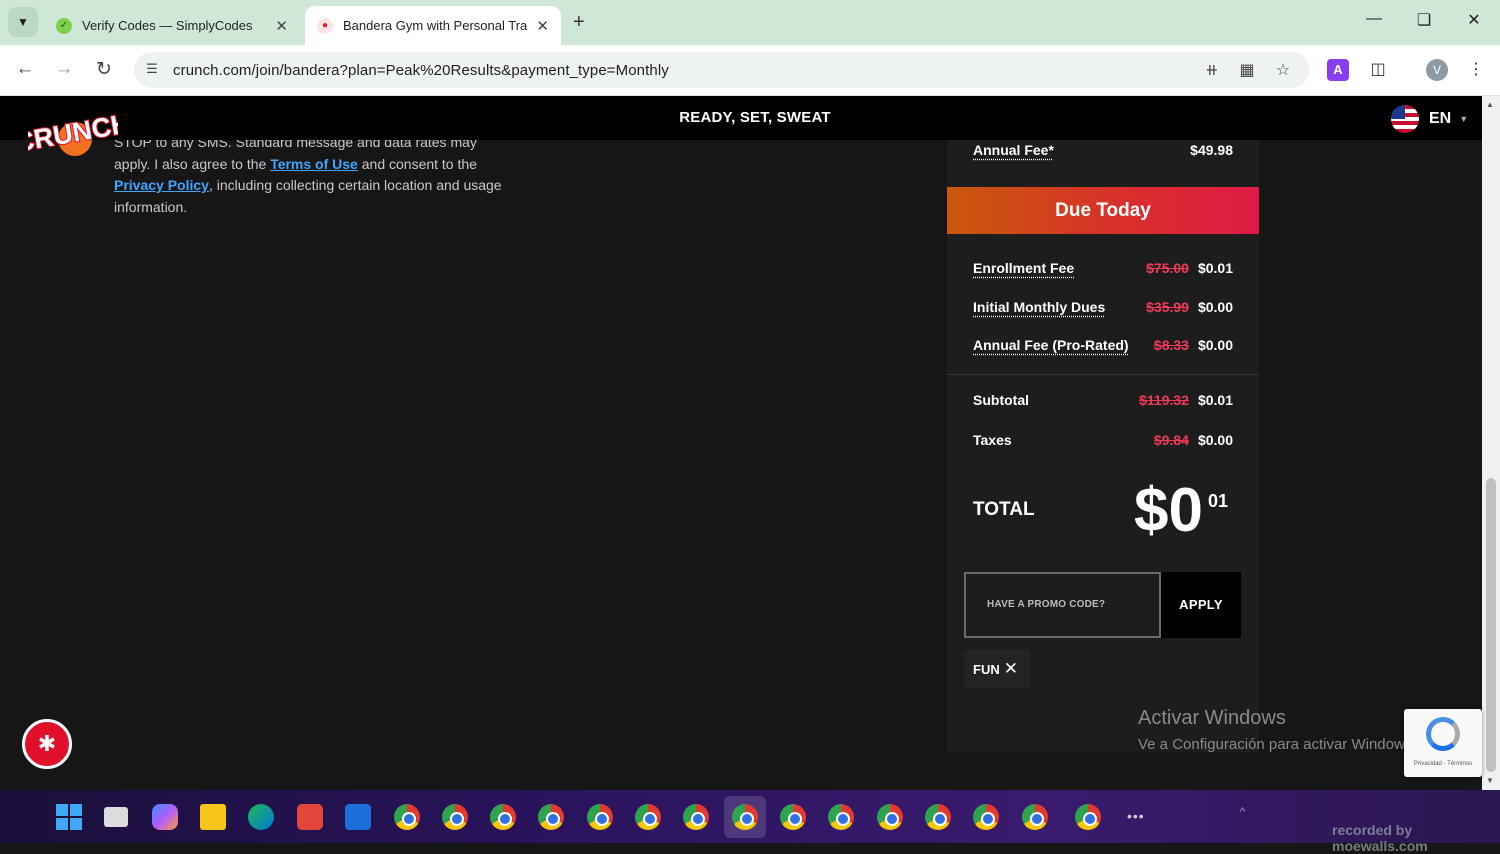 Image resolution: width=1500 pixels, height=854 pixels. What do you see at coordinates (1443, 743) in the screenshot?
I see `recaptcha-badge: Privacidad - Términos` at bounding box center [1443, 743].